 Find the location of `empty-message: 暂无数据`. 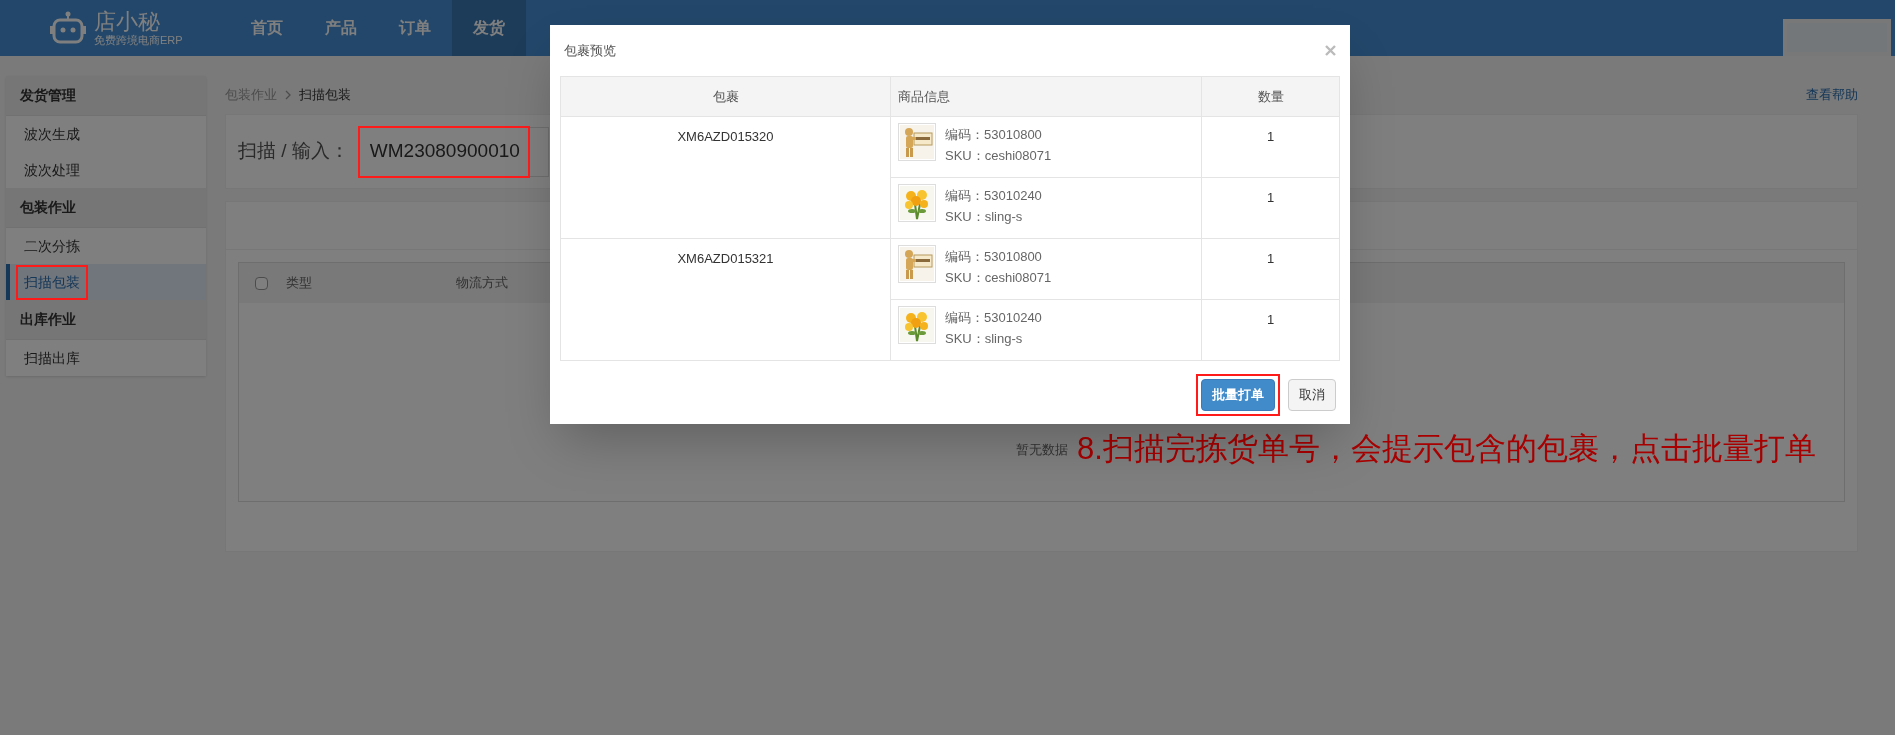

empty-message: 暂无数据 is located at coordinates (1041, 449).